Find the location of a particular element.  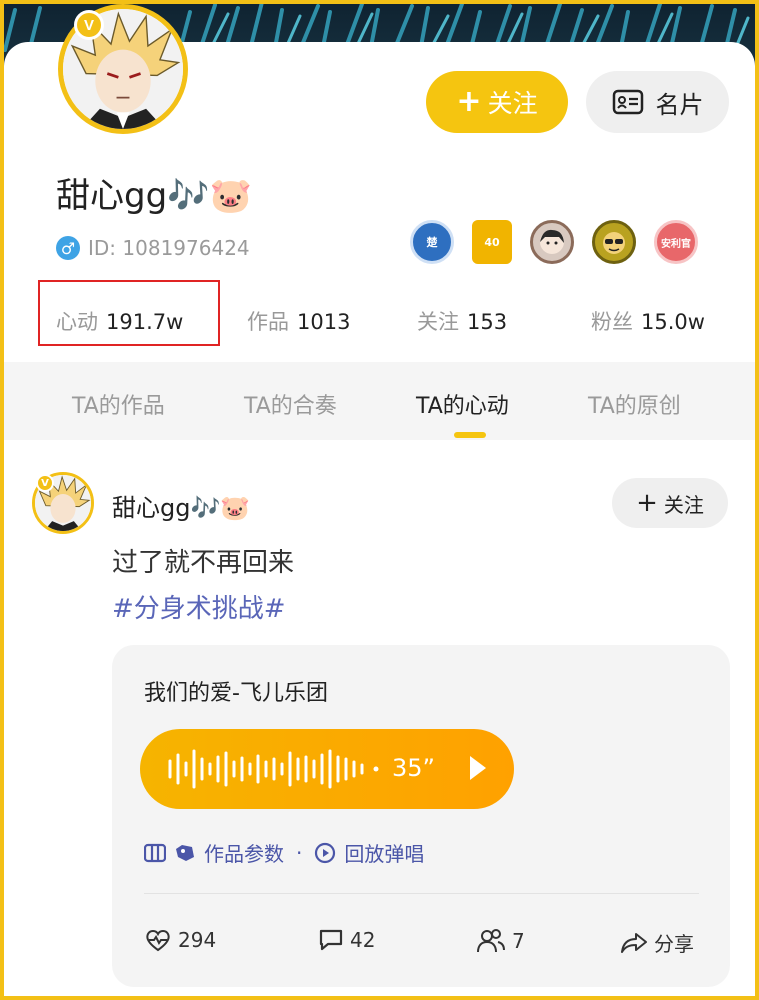

post-verified-badge: V is located at coordinates (45, 483).